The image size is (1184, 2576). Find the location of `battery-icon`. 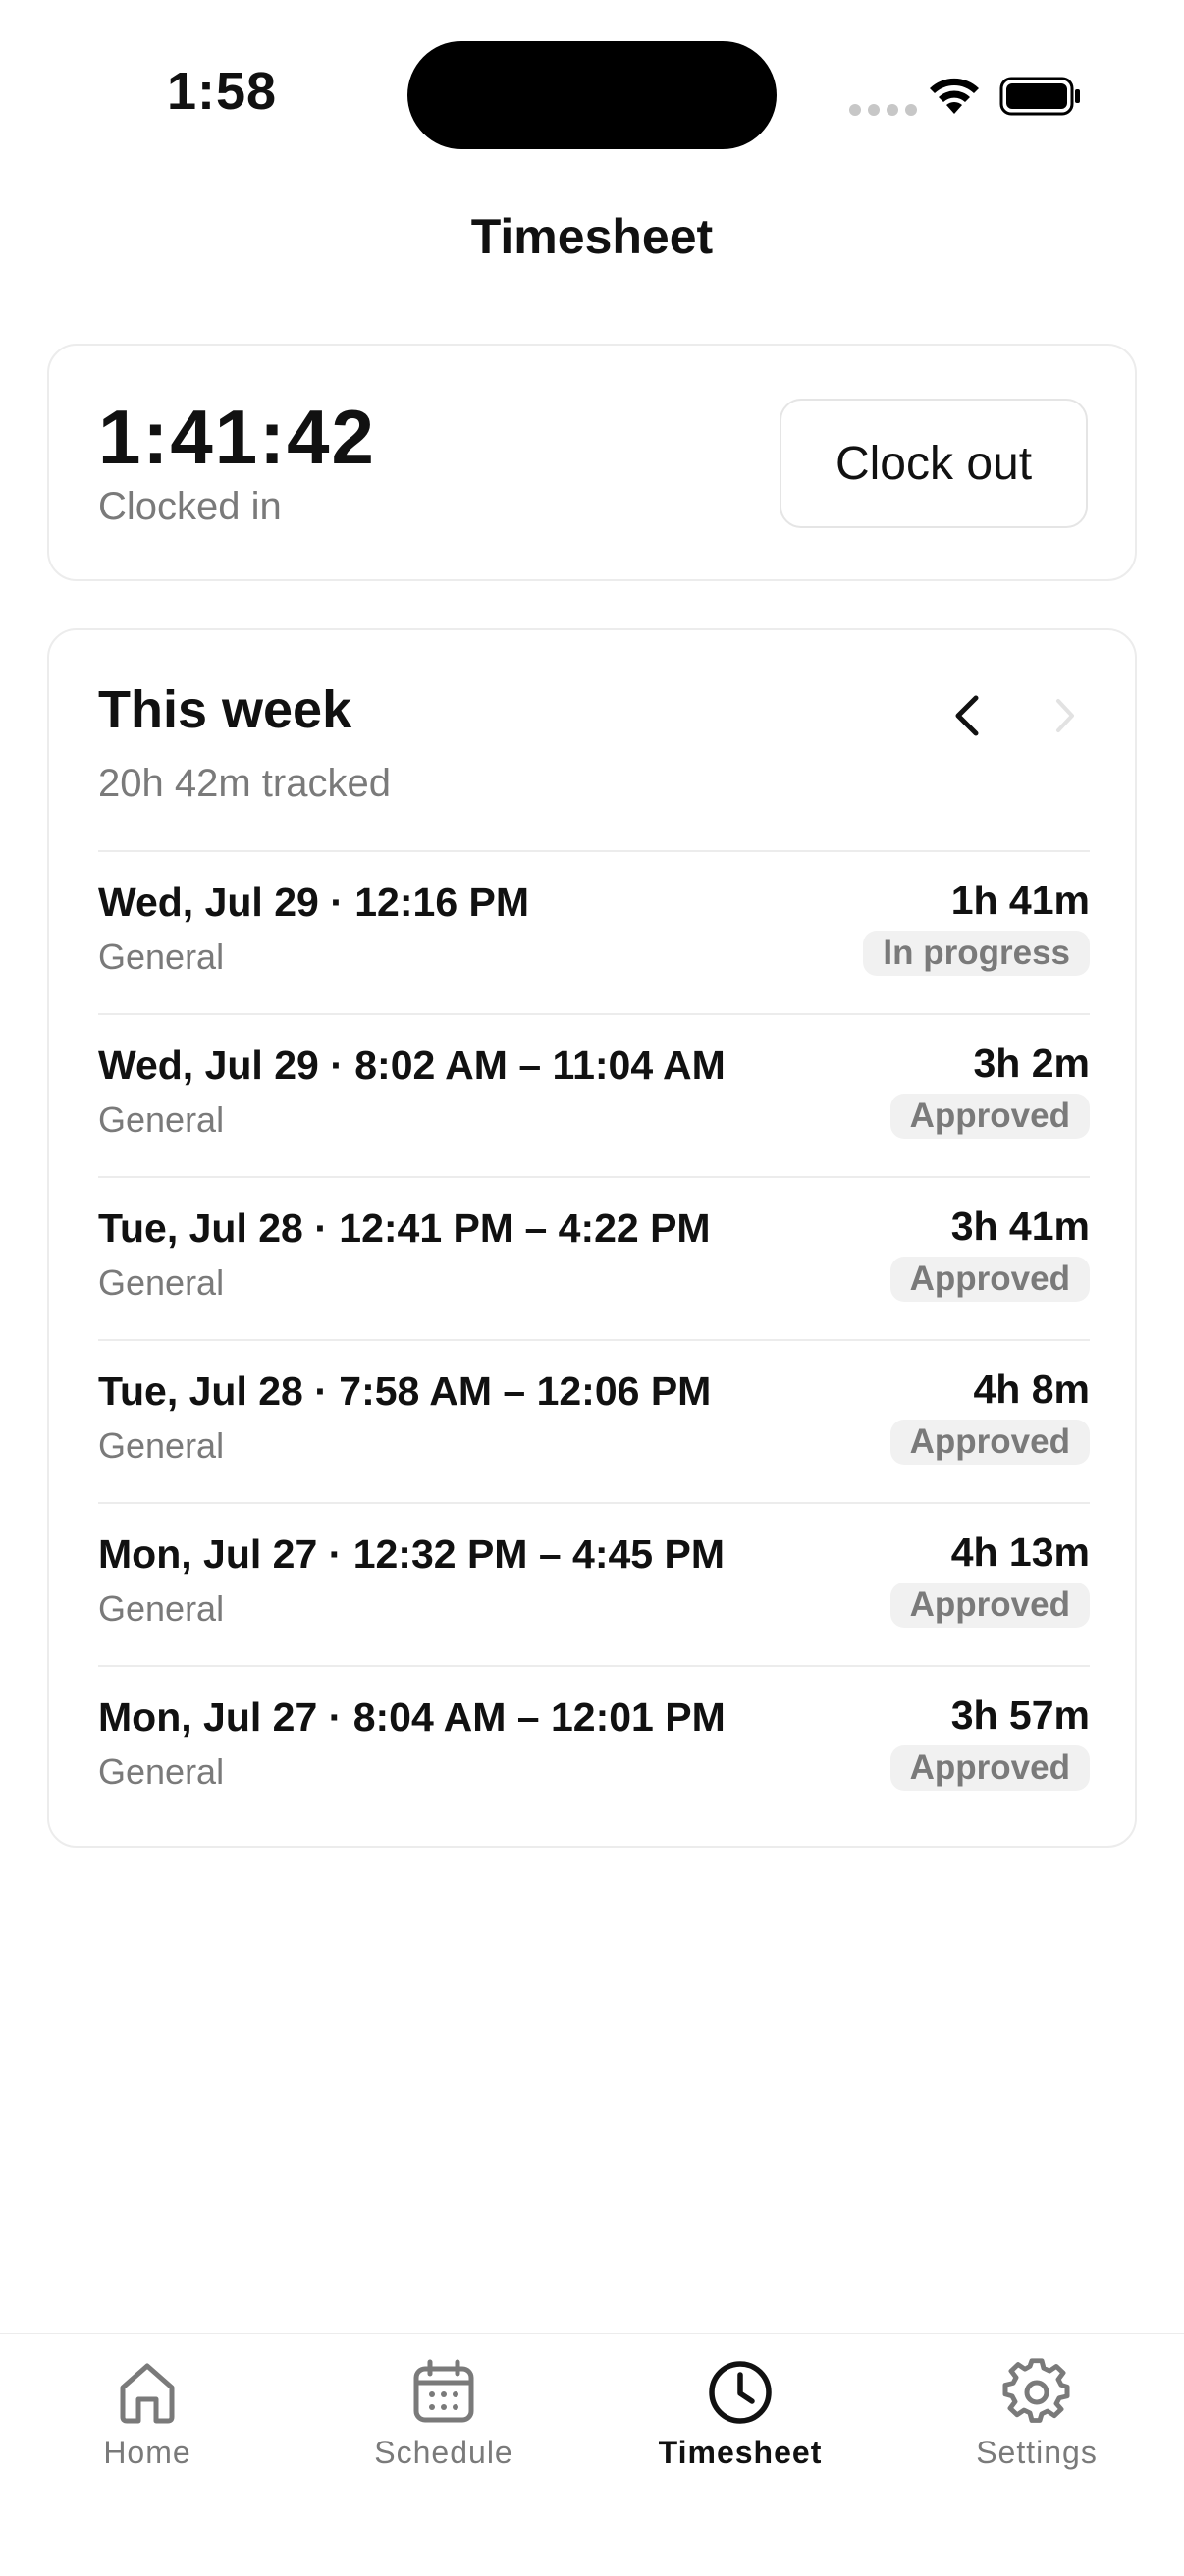

battery-icon is located at coordinates (1039, 96).